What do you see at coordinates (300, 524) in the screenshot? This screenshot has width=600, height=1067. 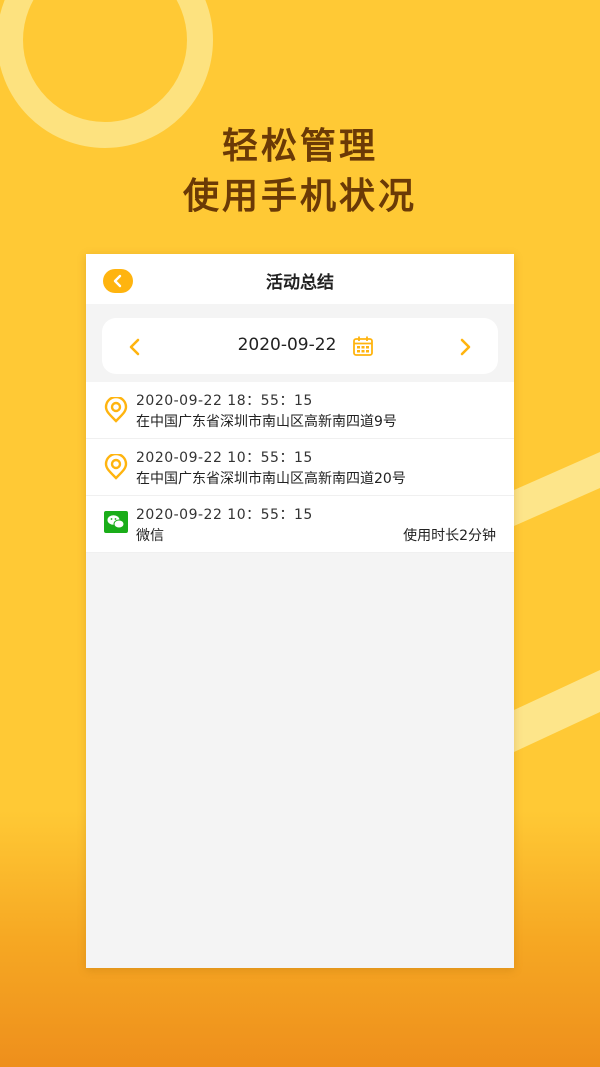 I see `list-item: 2020-09-22 10：55：15 微信 使用时长2分钟` at bounding box center [300, 524].